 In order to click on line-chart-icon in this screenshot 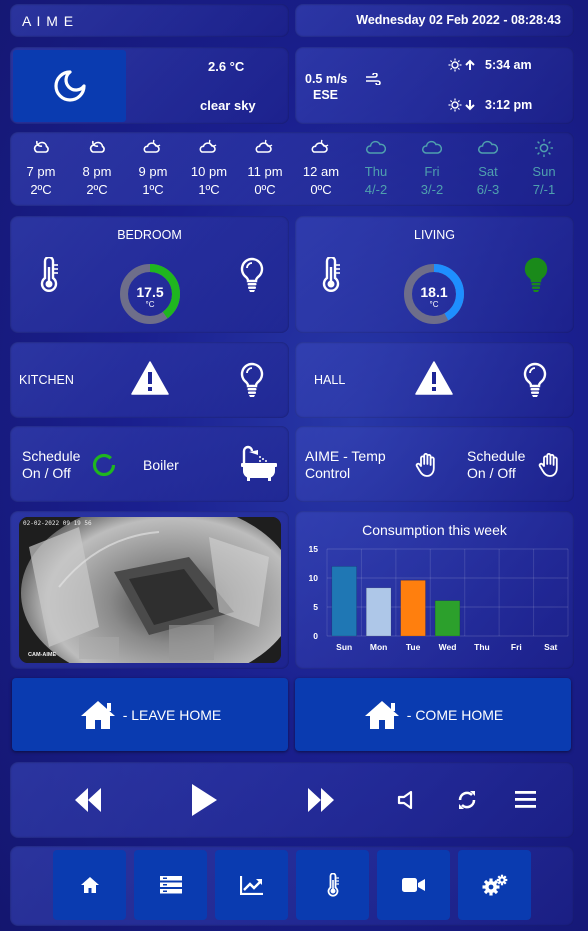, I will do `click(251, 885)`.